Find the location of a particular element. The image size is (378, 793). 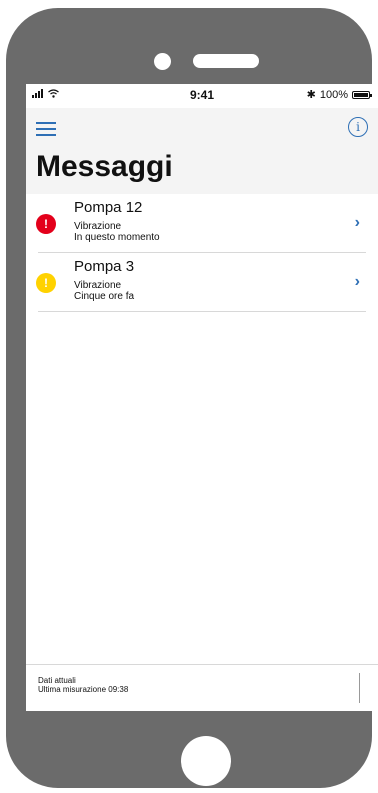

status-right: ✱ 100% is located at coordinates (339, 94).